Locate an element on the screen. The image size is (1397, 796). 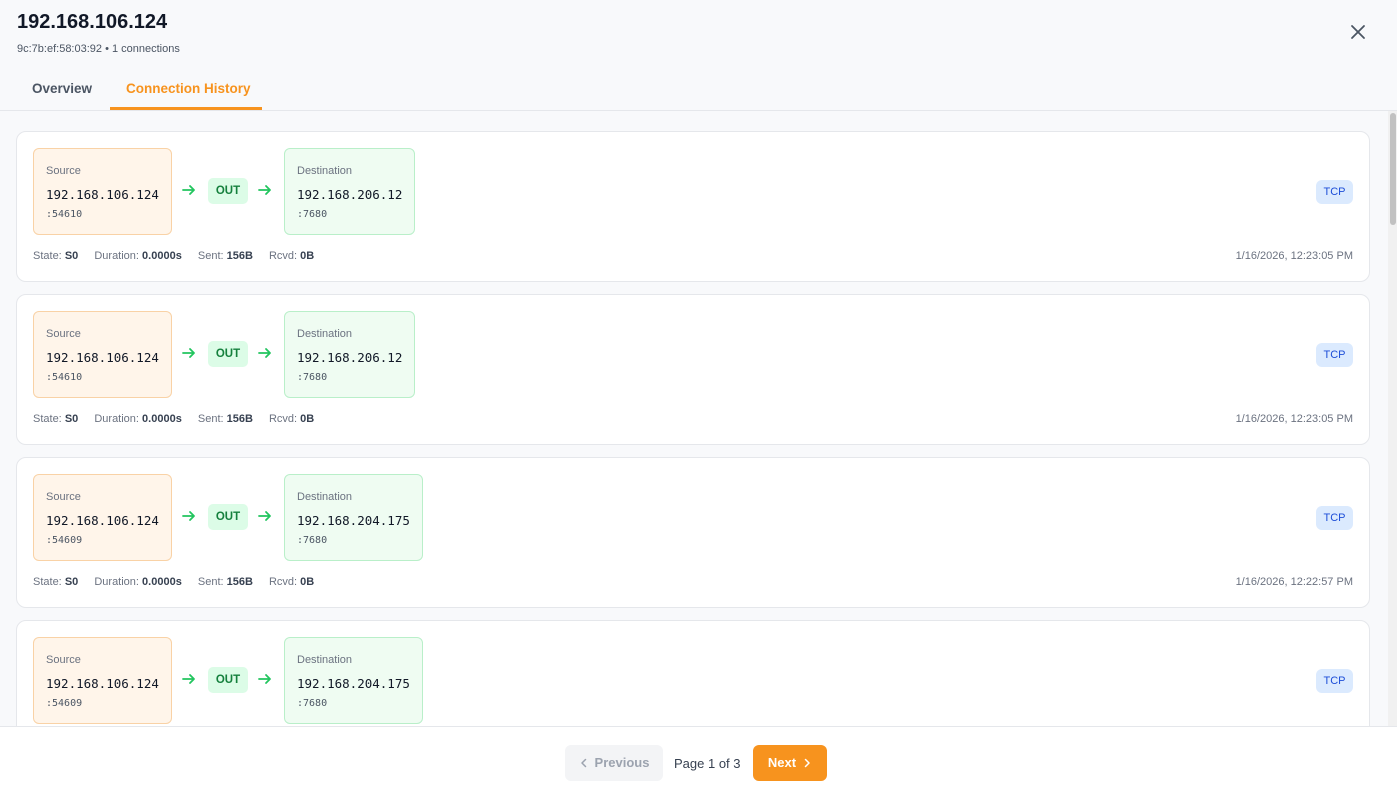
scrollbar-thumb is located at coordinates (1393, 169).